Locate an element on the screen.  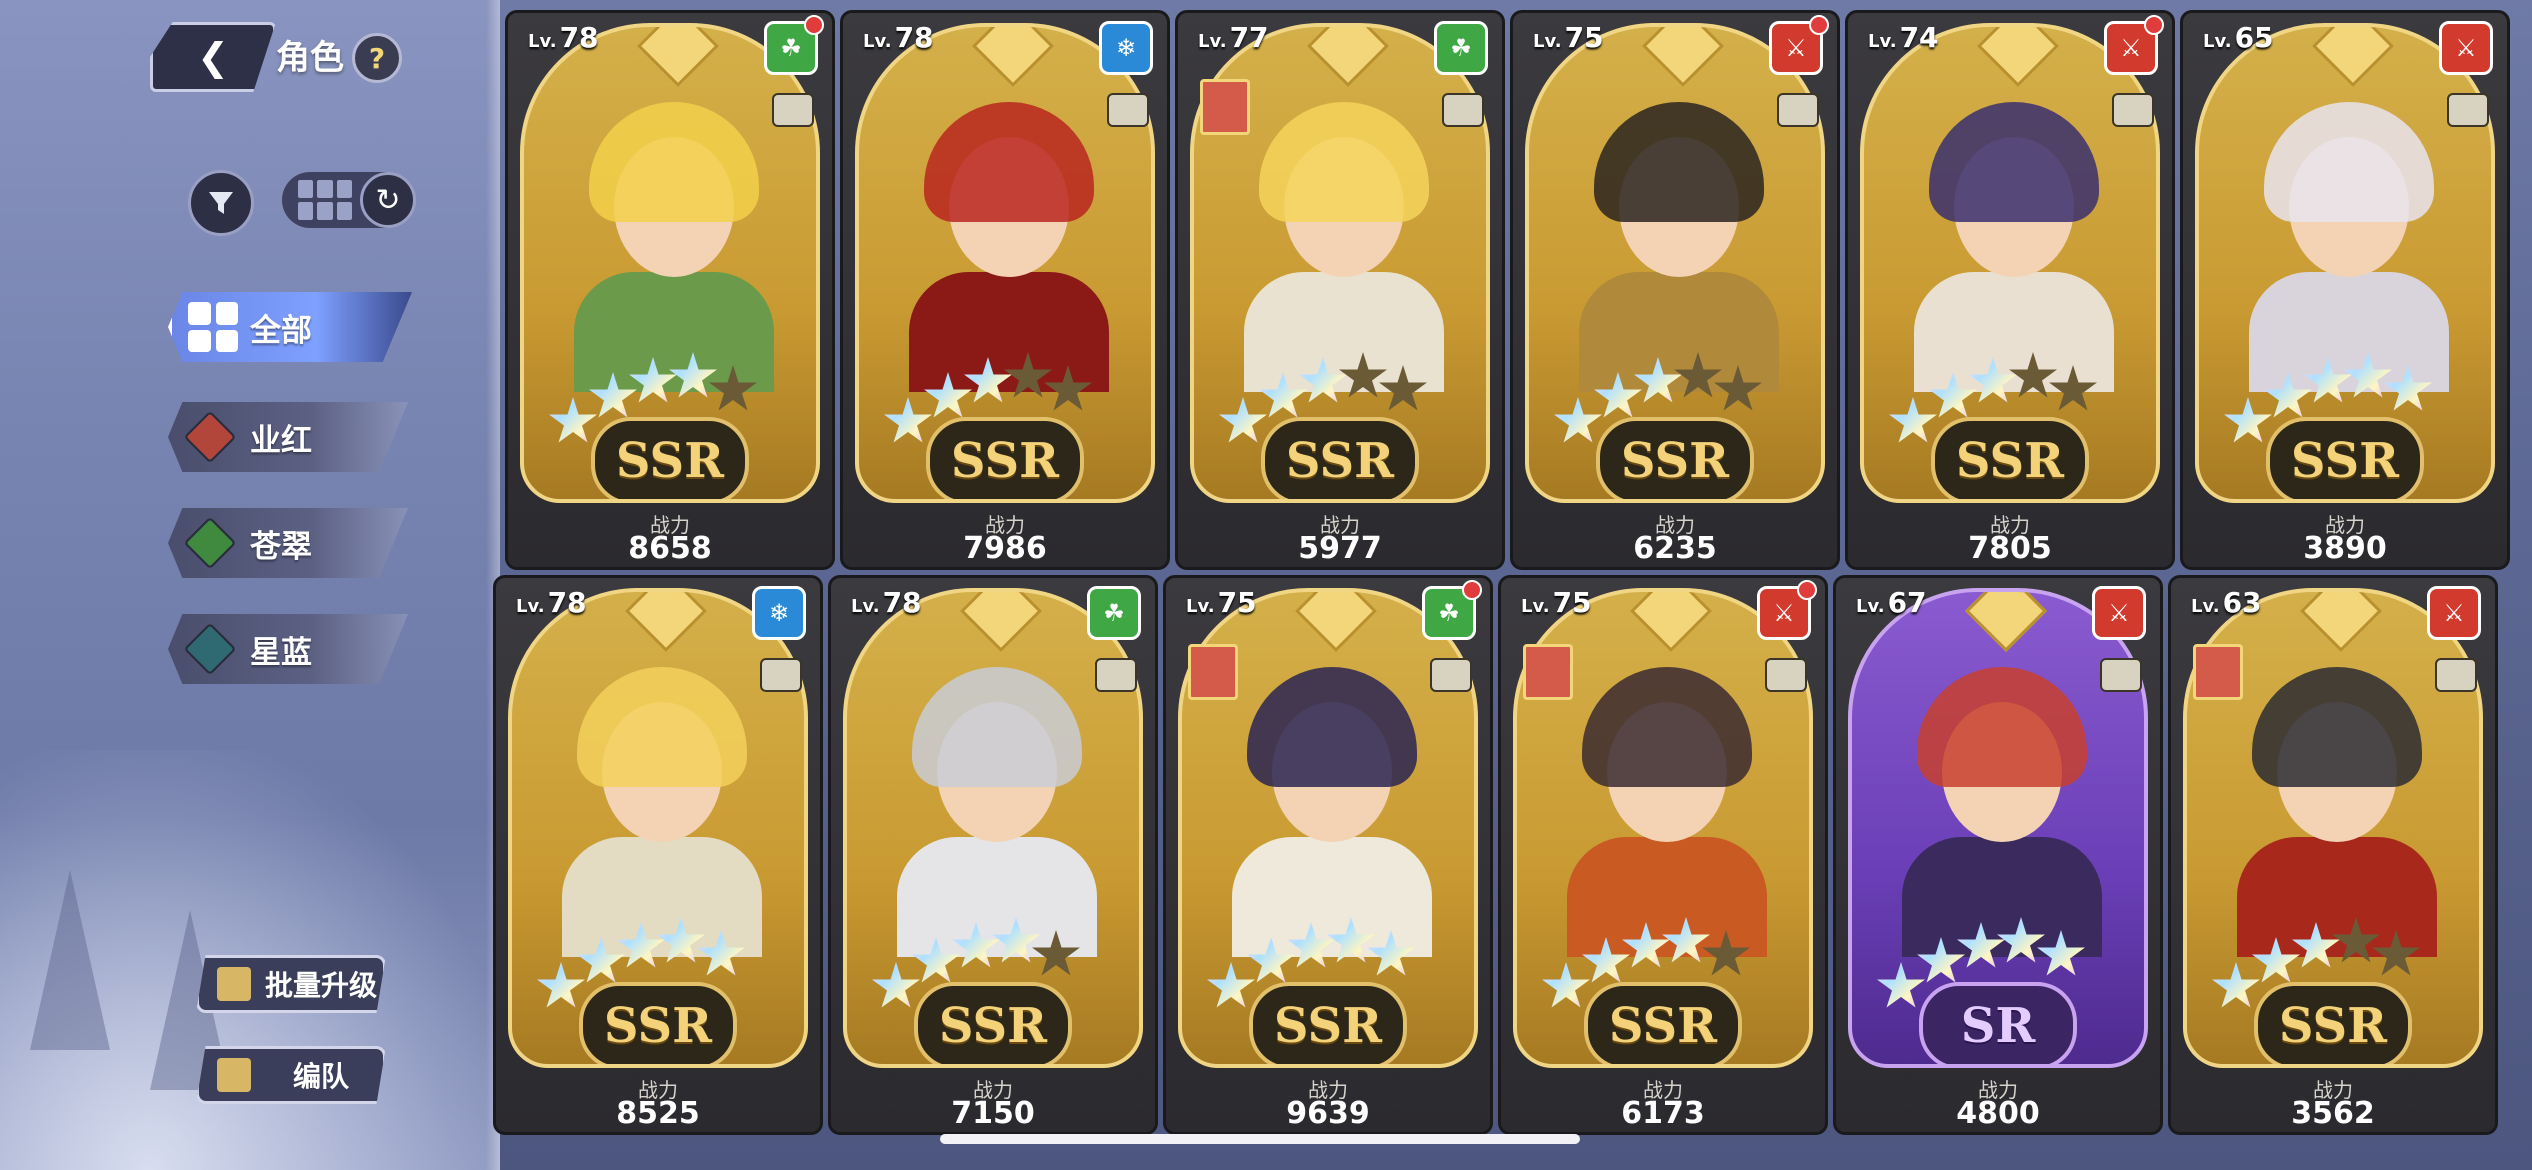
level-value: 74 is located at coordinates (1919, 37).